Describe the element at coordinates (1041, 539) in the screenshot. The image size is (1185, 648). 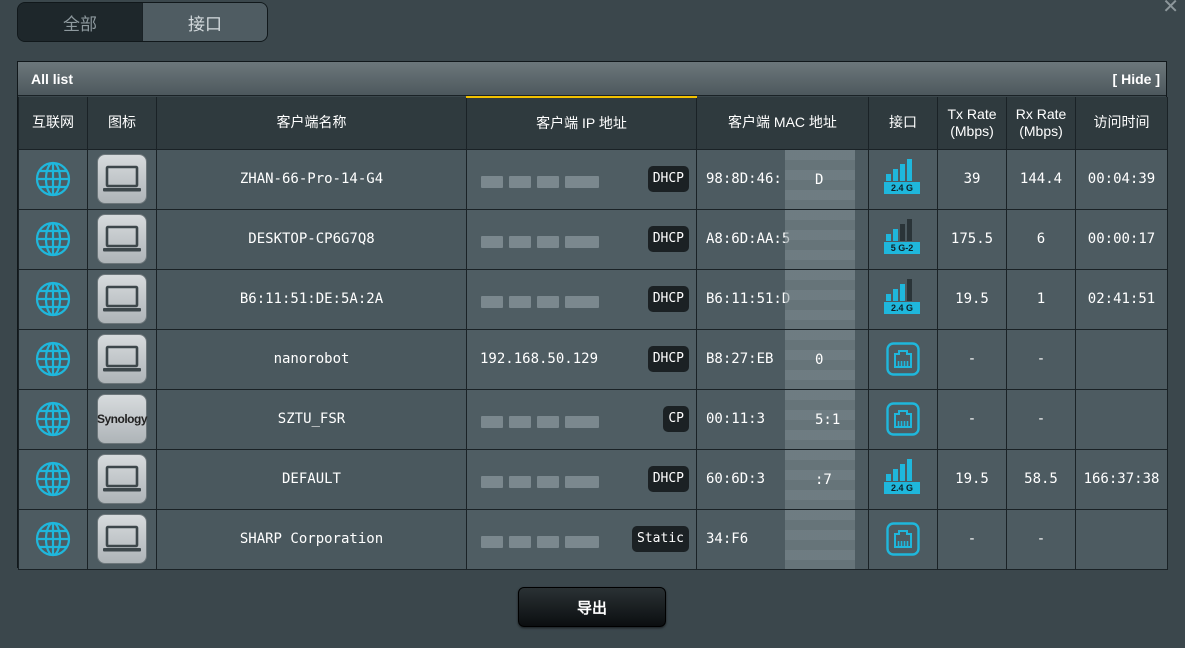
I see `rx-rate: -` at that location.